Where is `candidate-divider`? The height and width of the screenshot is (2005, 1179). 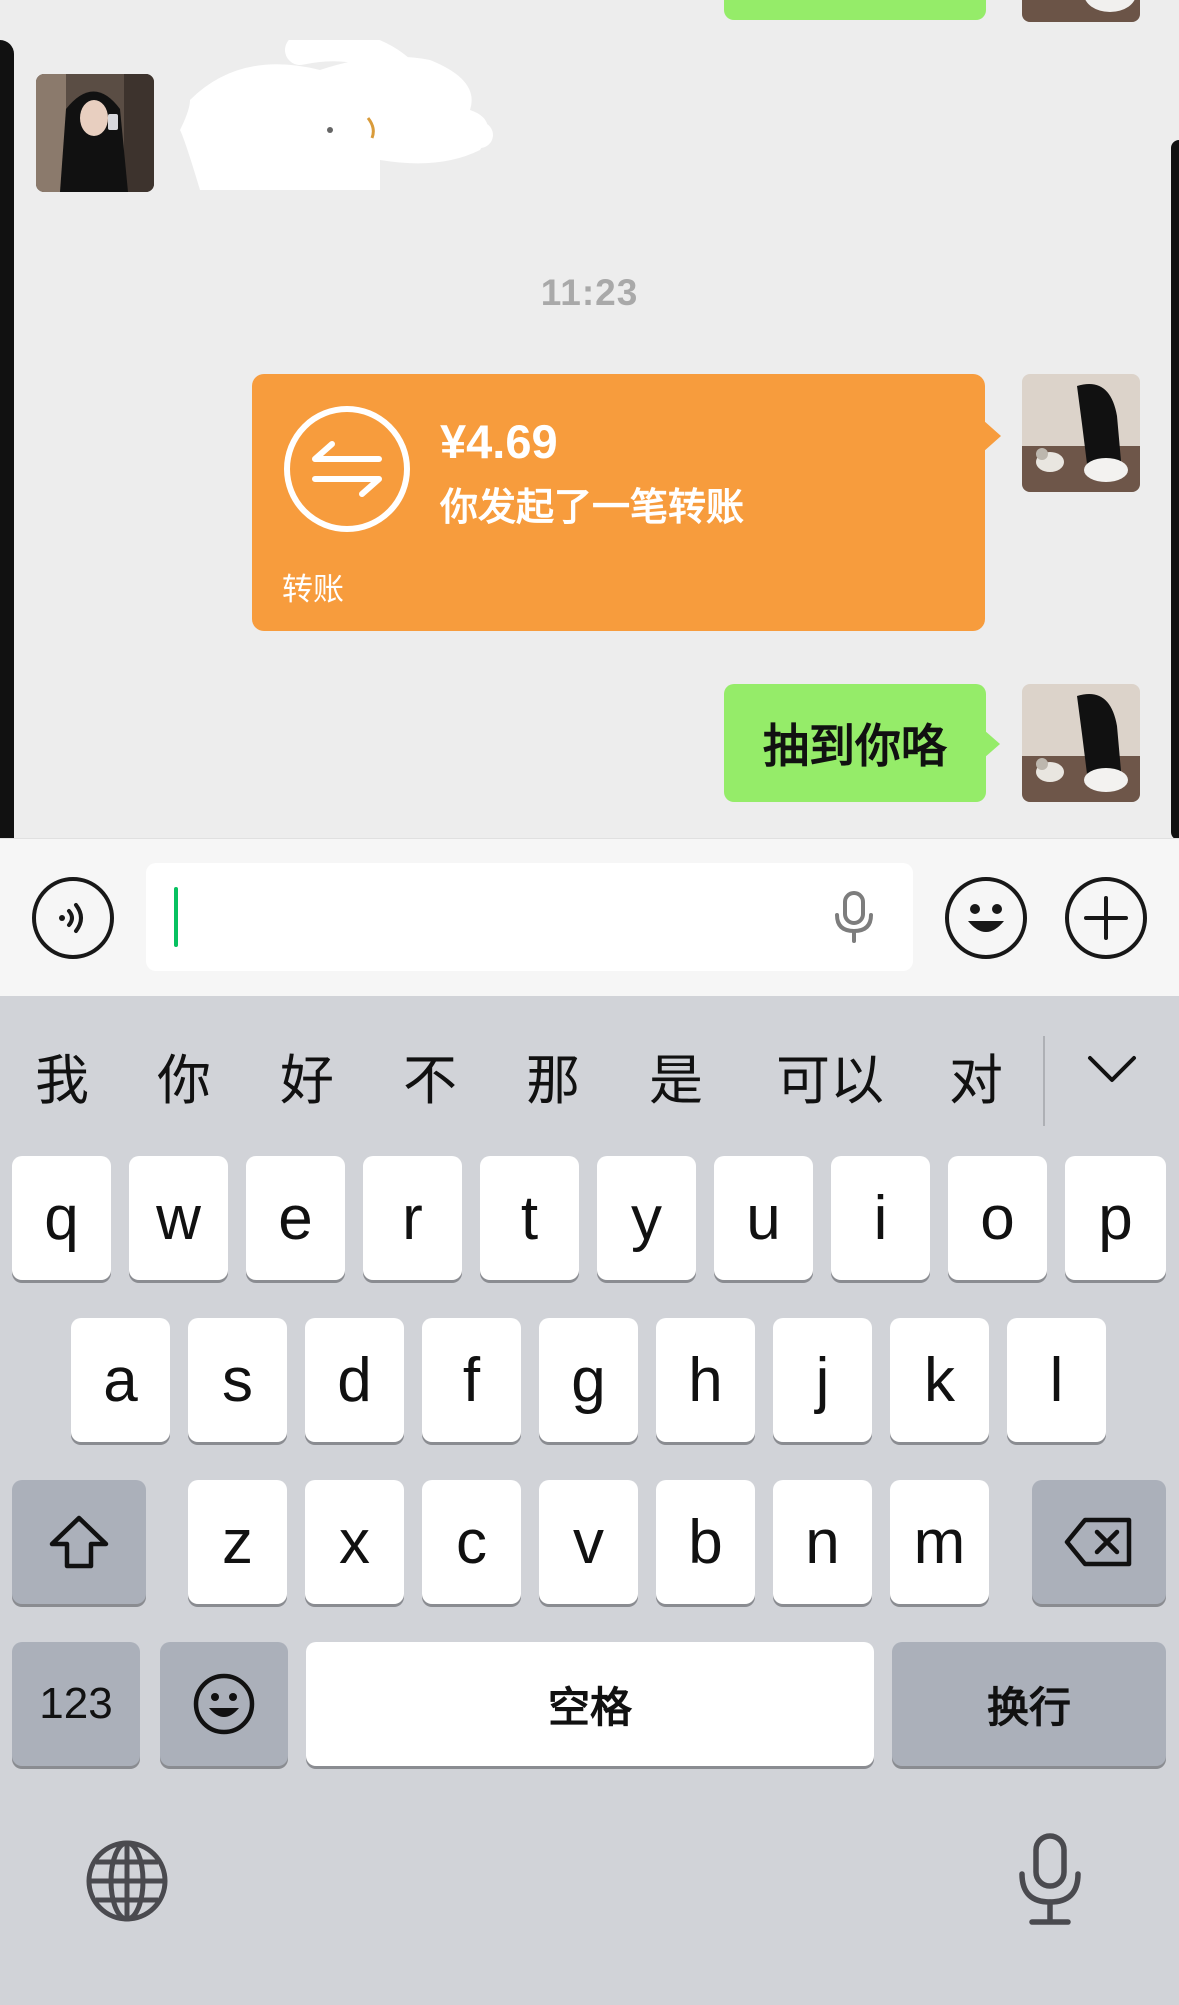
candidate-divider is located at coordinates (1044, 1081).